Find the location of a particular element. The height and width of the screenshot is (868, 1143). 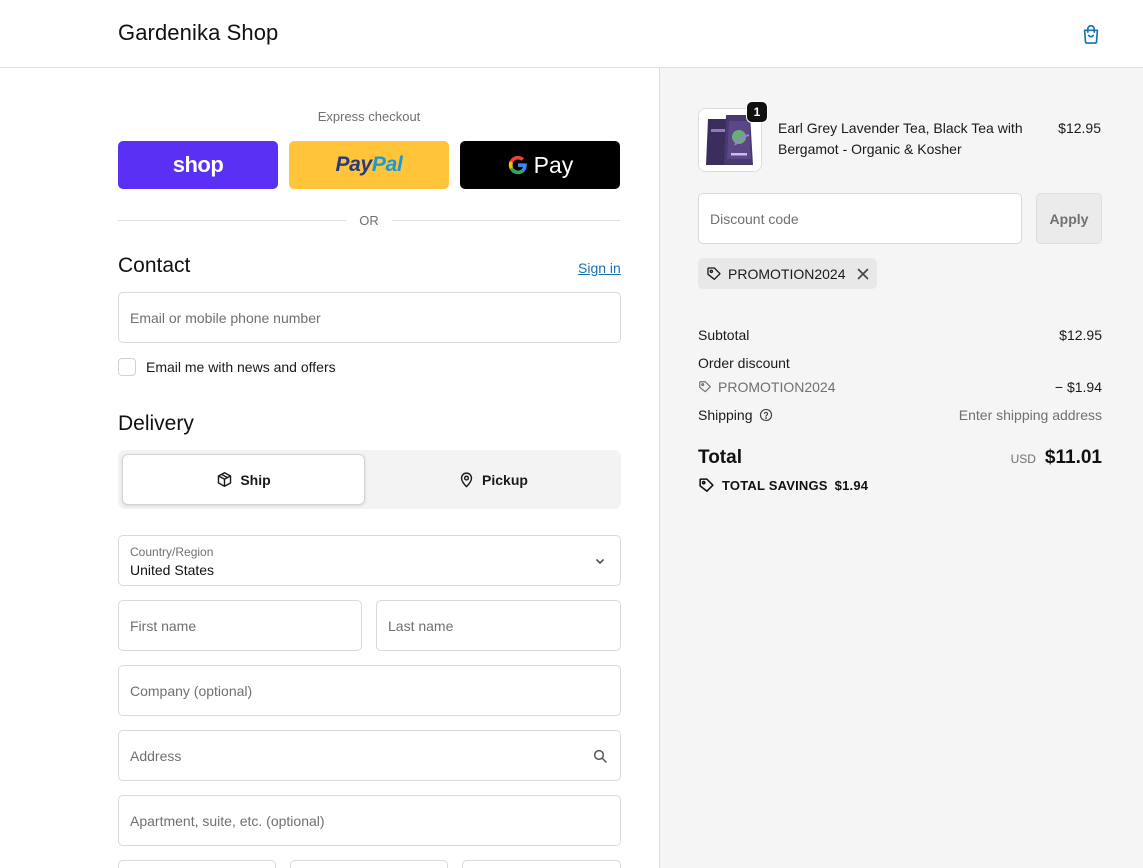

google-pay-button: Pay is located at coordinates (540, 165).